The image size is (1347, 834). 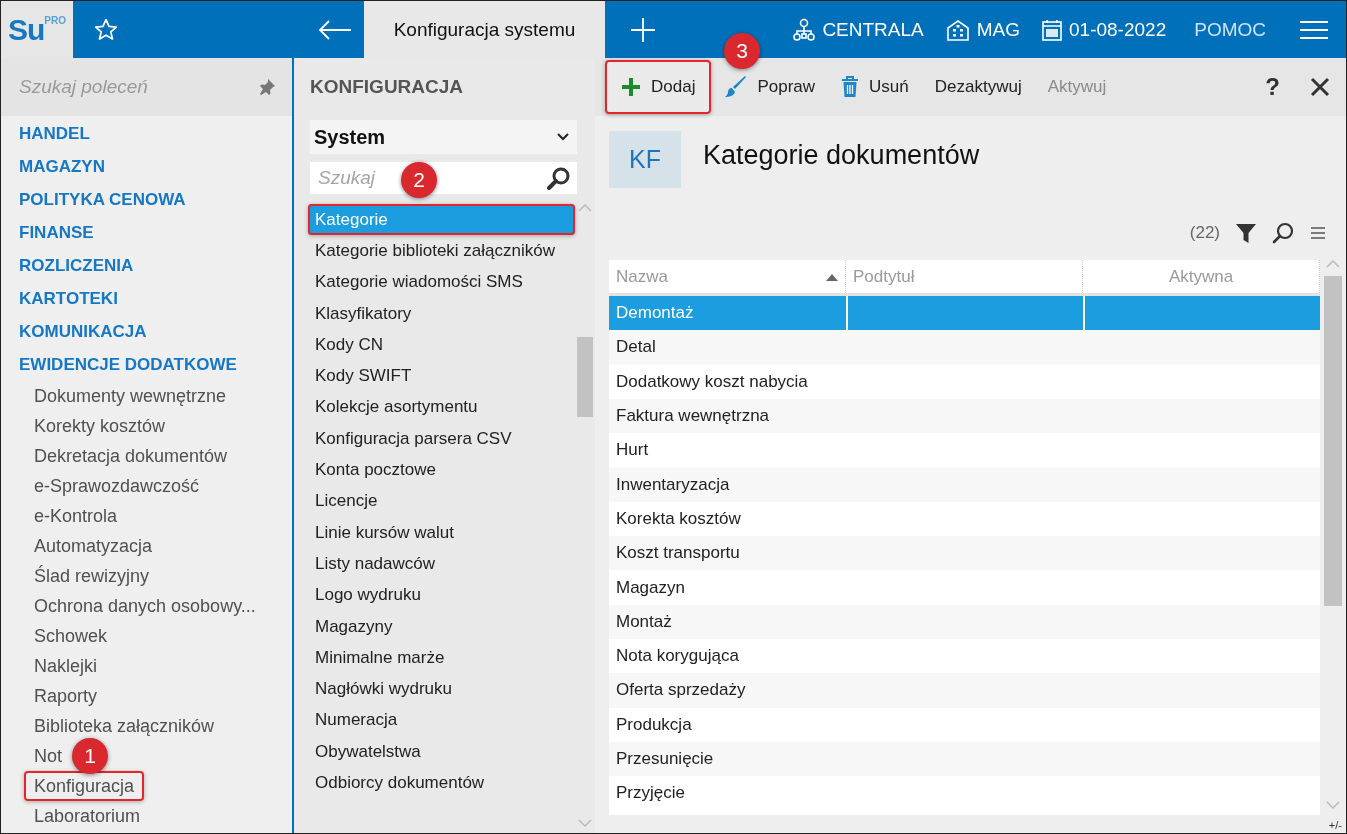 What do you see at coordinates (644, 621) in the screenshot?
I see `table-cell-text: Montaż` at bounding box center [644, 621].